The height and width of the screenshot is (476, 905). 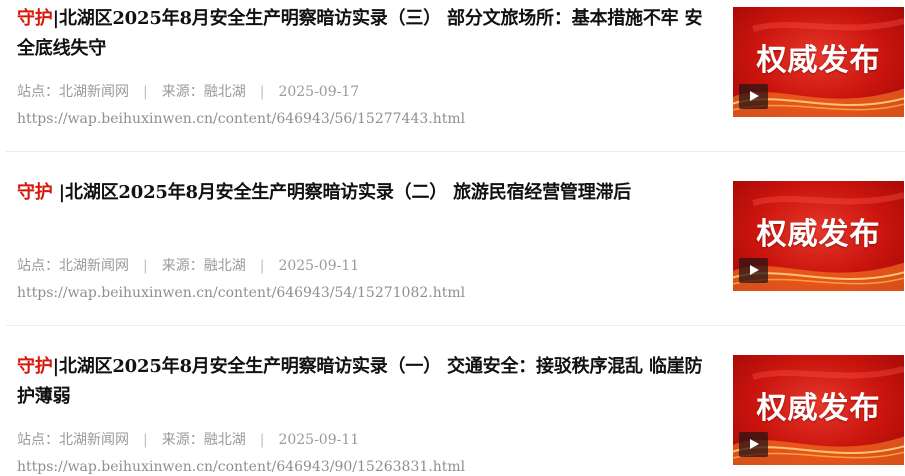 What do you see at coordinates (319, 92) in the screenshot?
I see `publish-date: 2025-09-17` at bounding box center [319, 92].